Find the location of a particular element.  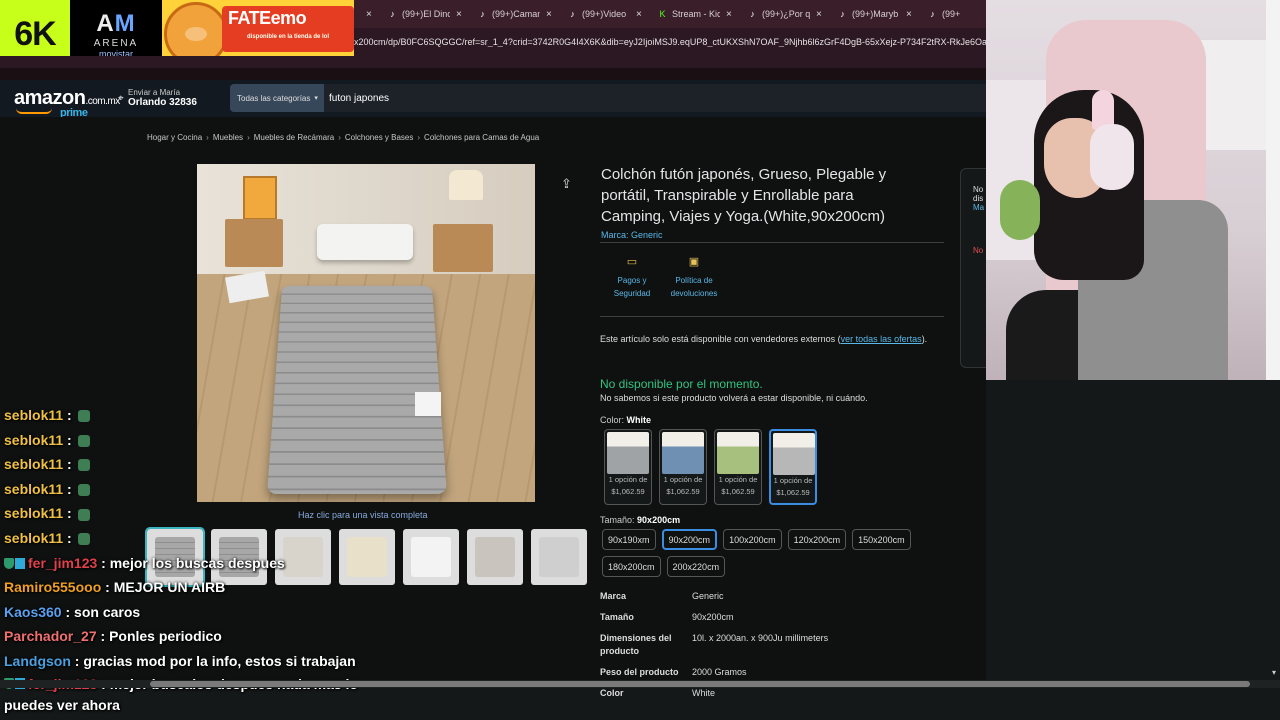

size-option: 90x190xm is located at coordinates (629, 539).